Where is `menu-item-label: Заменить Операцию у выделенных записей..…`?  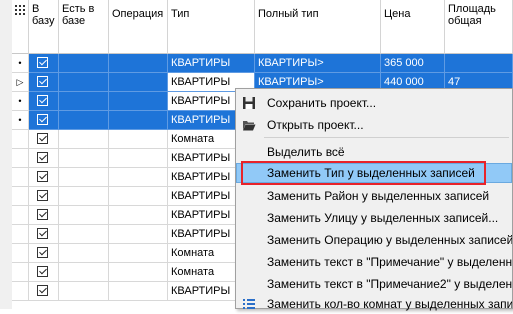 menu-item-label: Заменить Операцию у выделенных записей..… is located at coordinates (389, 240).